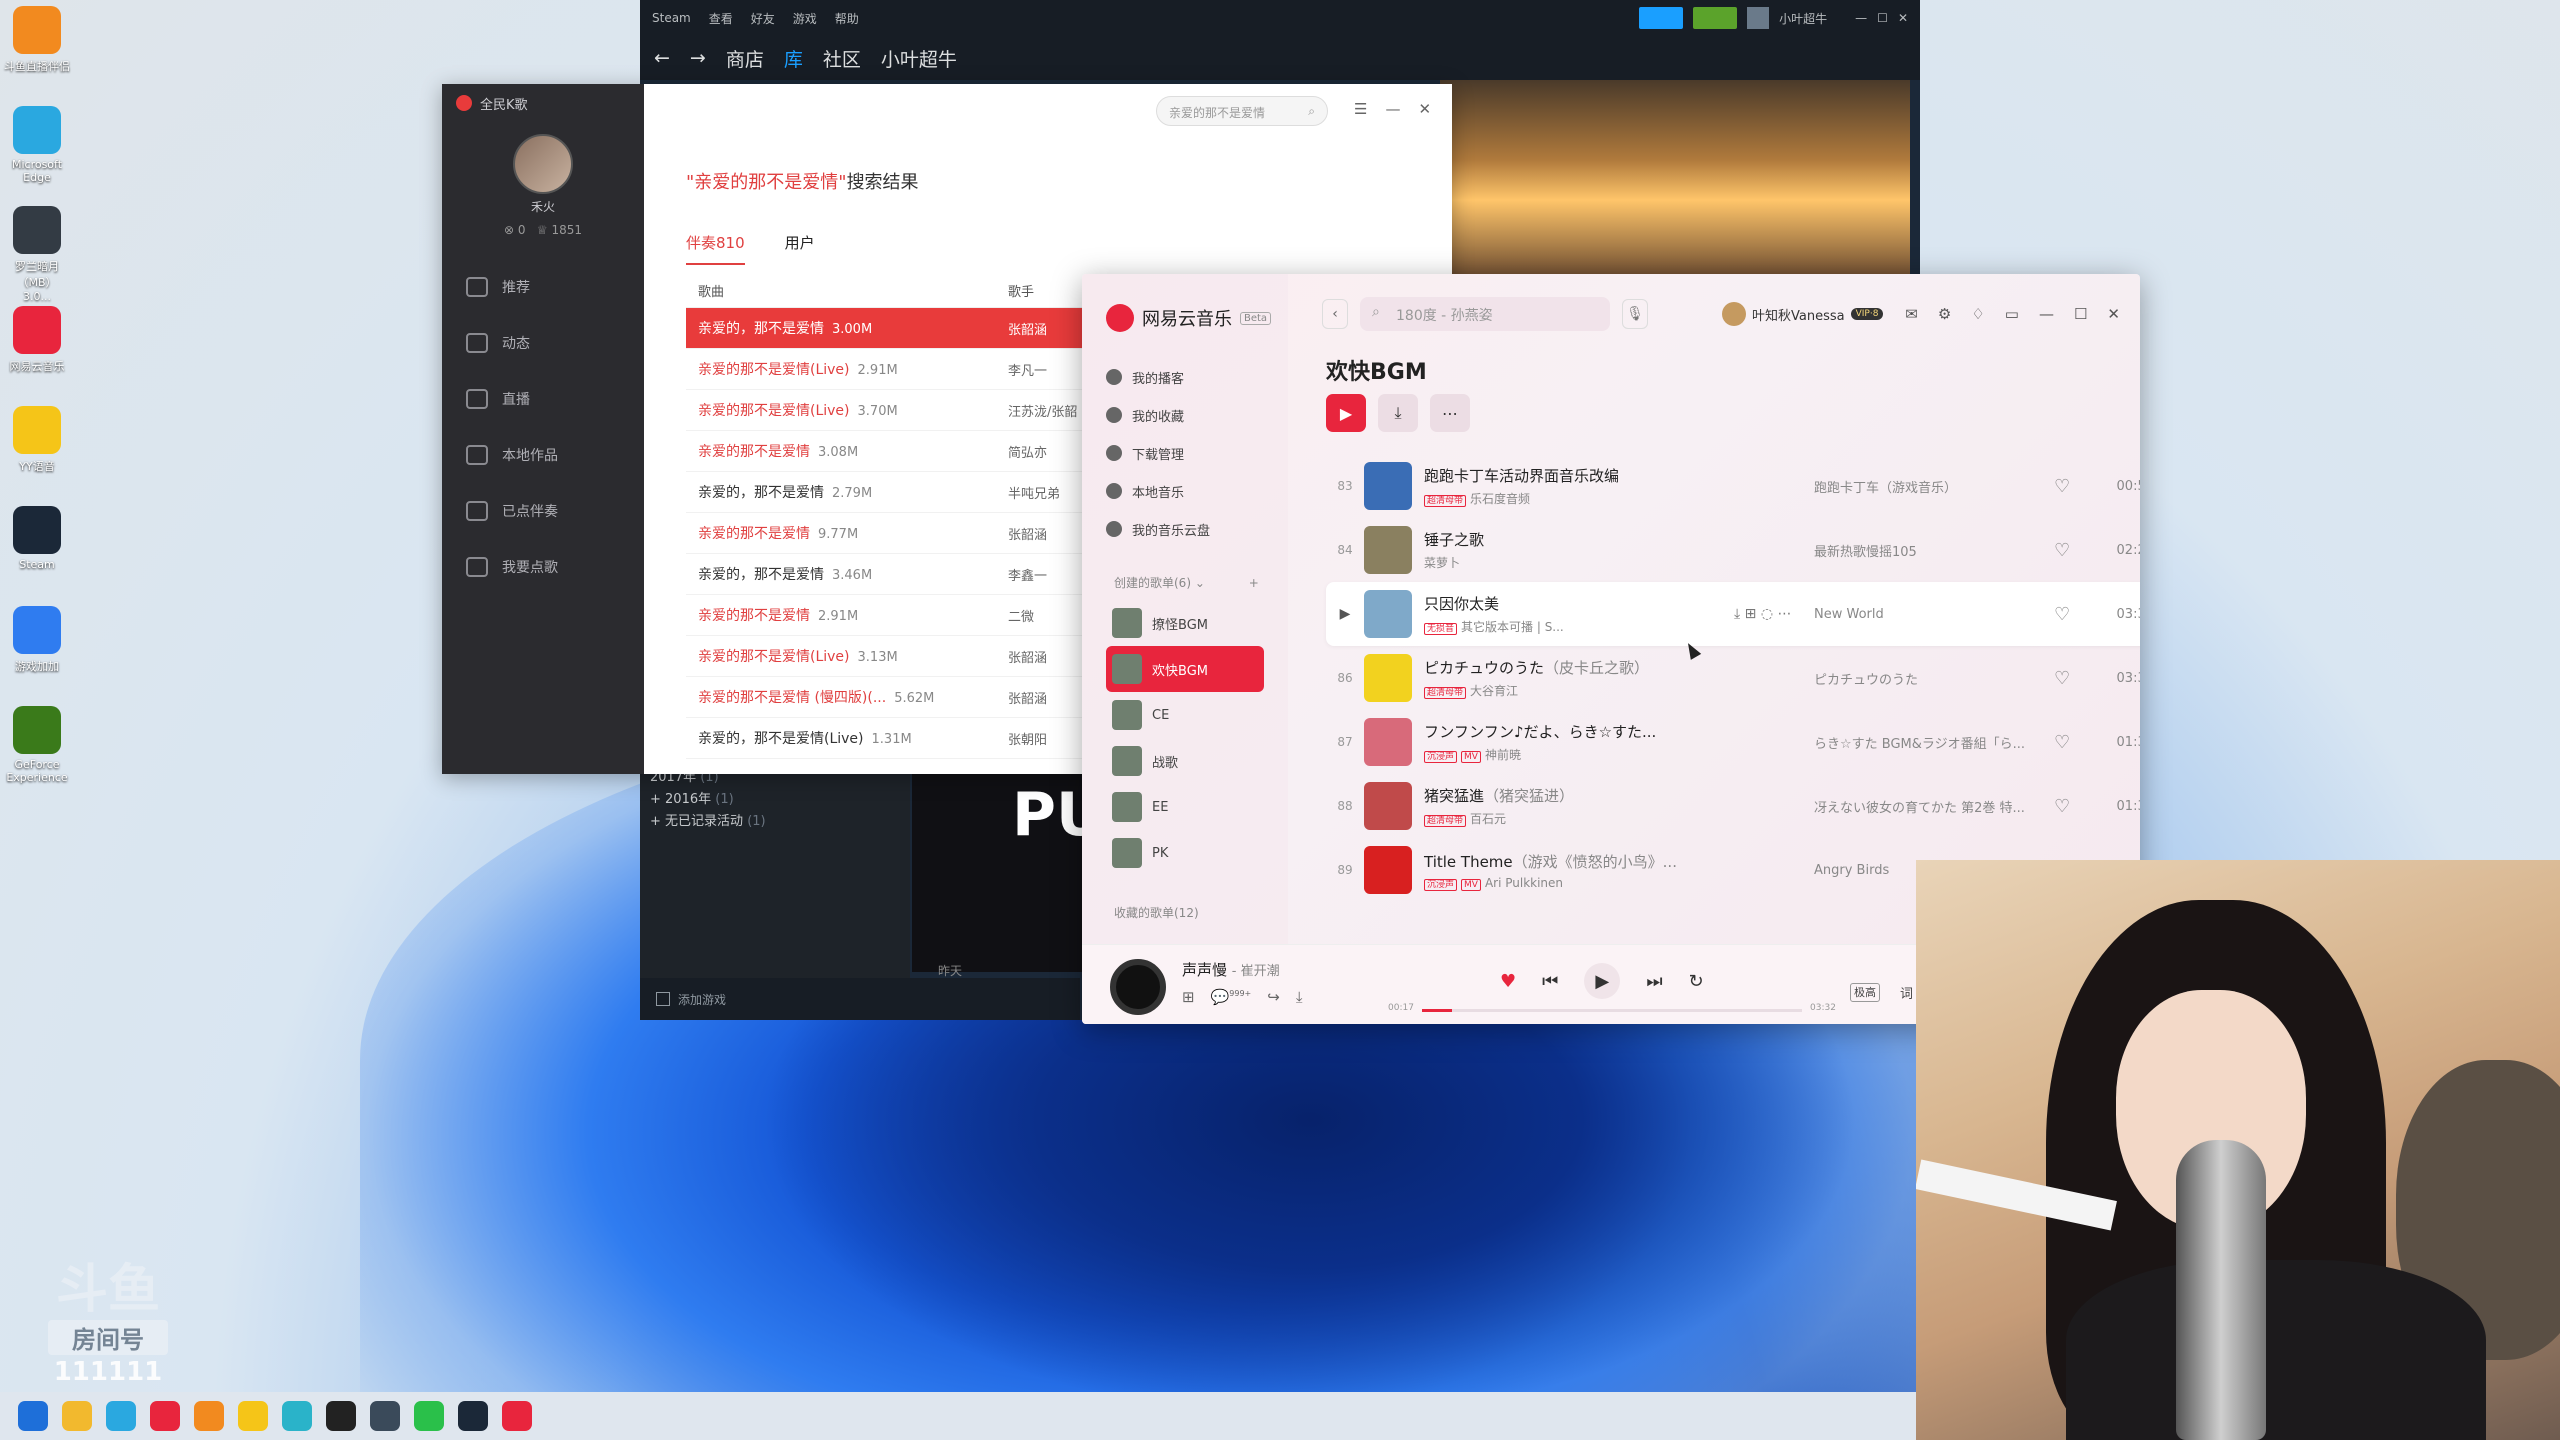 The height and width of the screenshot is (1440, 2560). I want to click on skin-icon: ♢, so click(1977, 314).